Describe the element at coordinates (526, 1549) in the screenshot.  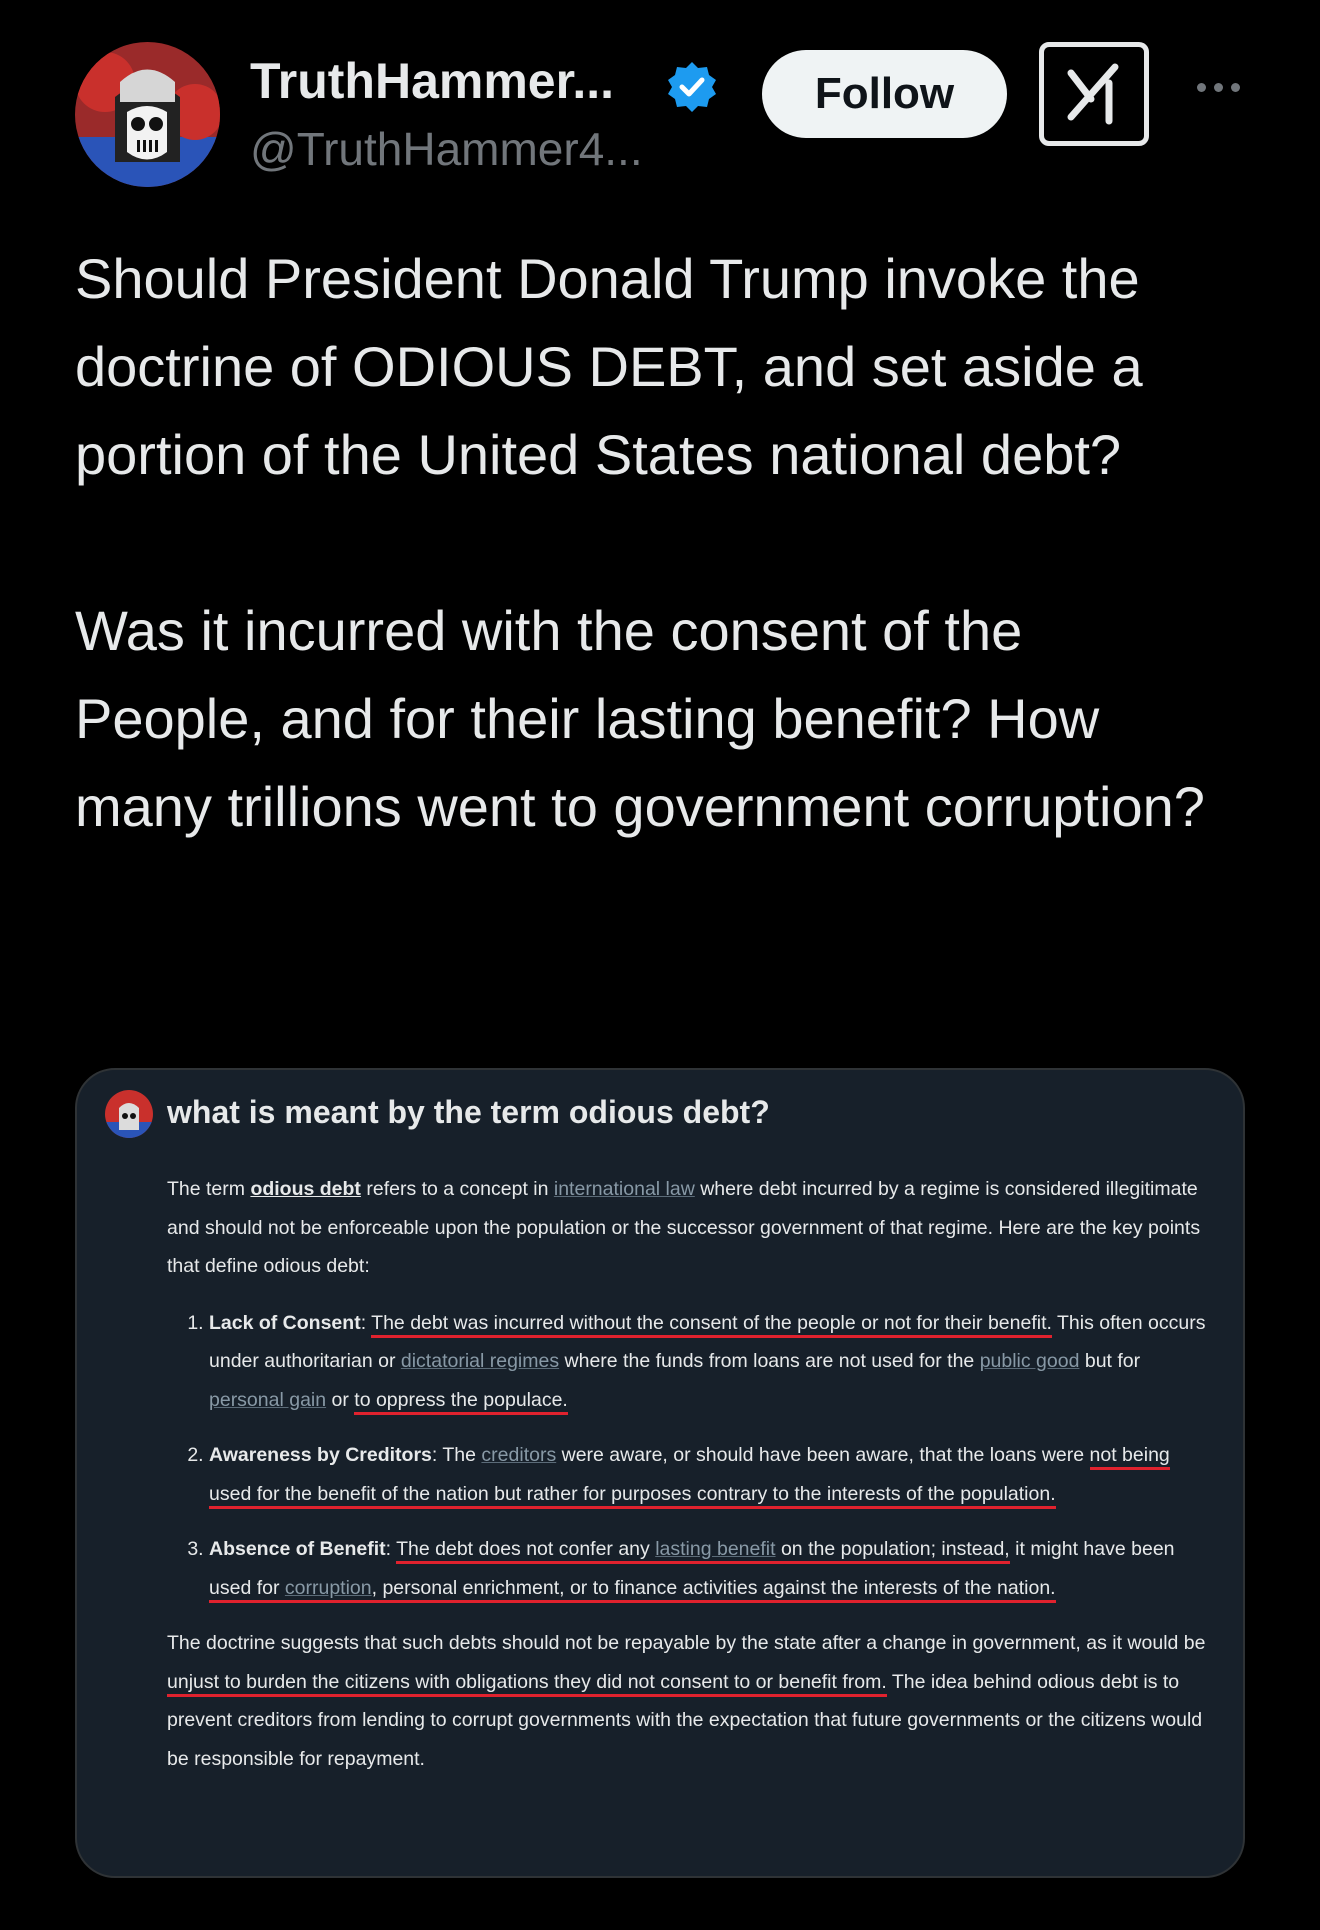
I see `text-span: The debt does not confer any` at that location.